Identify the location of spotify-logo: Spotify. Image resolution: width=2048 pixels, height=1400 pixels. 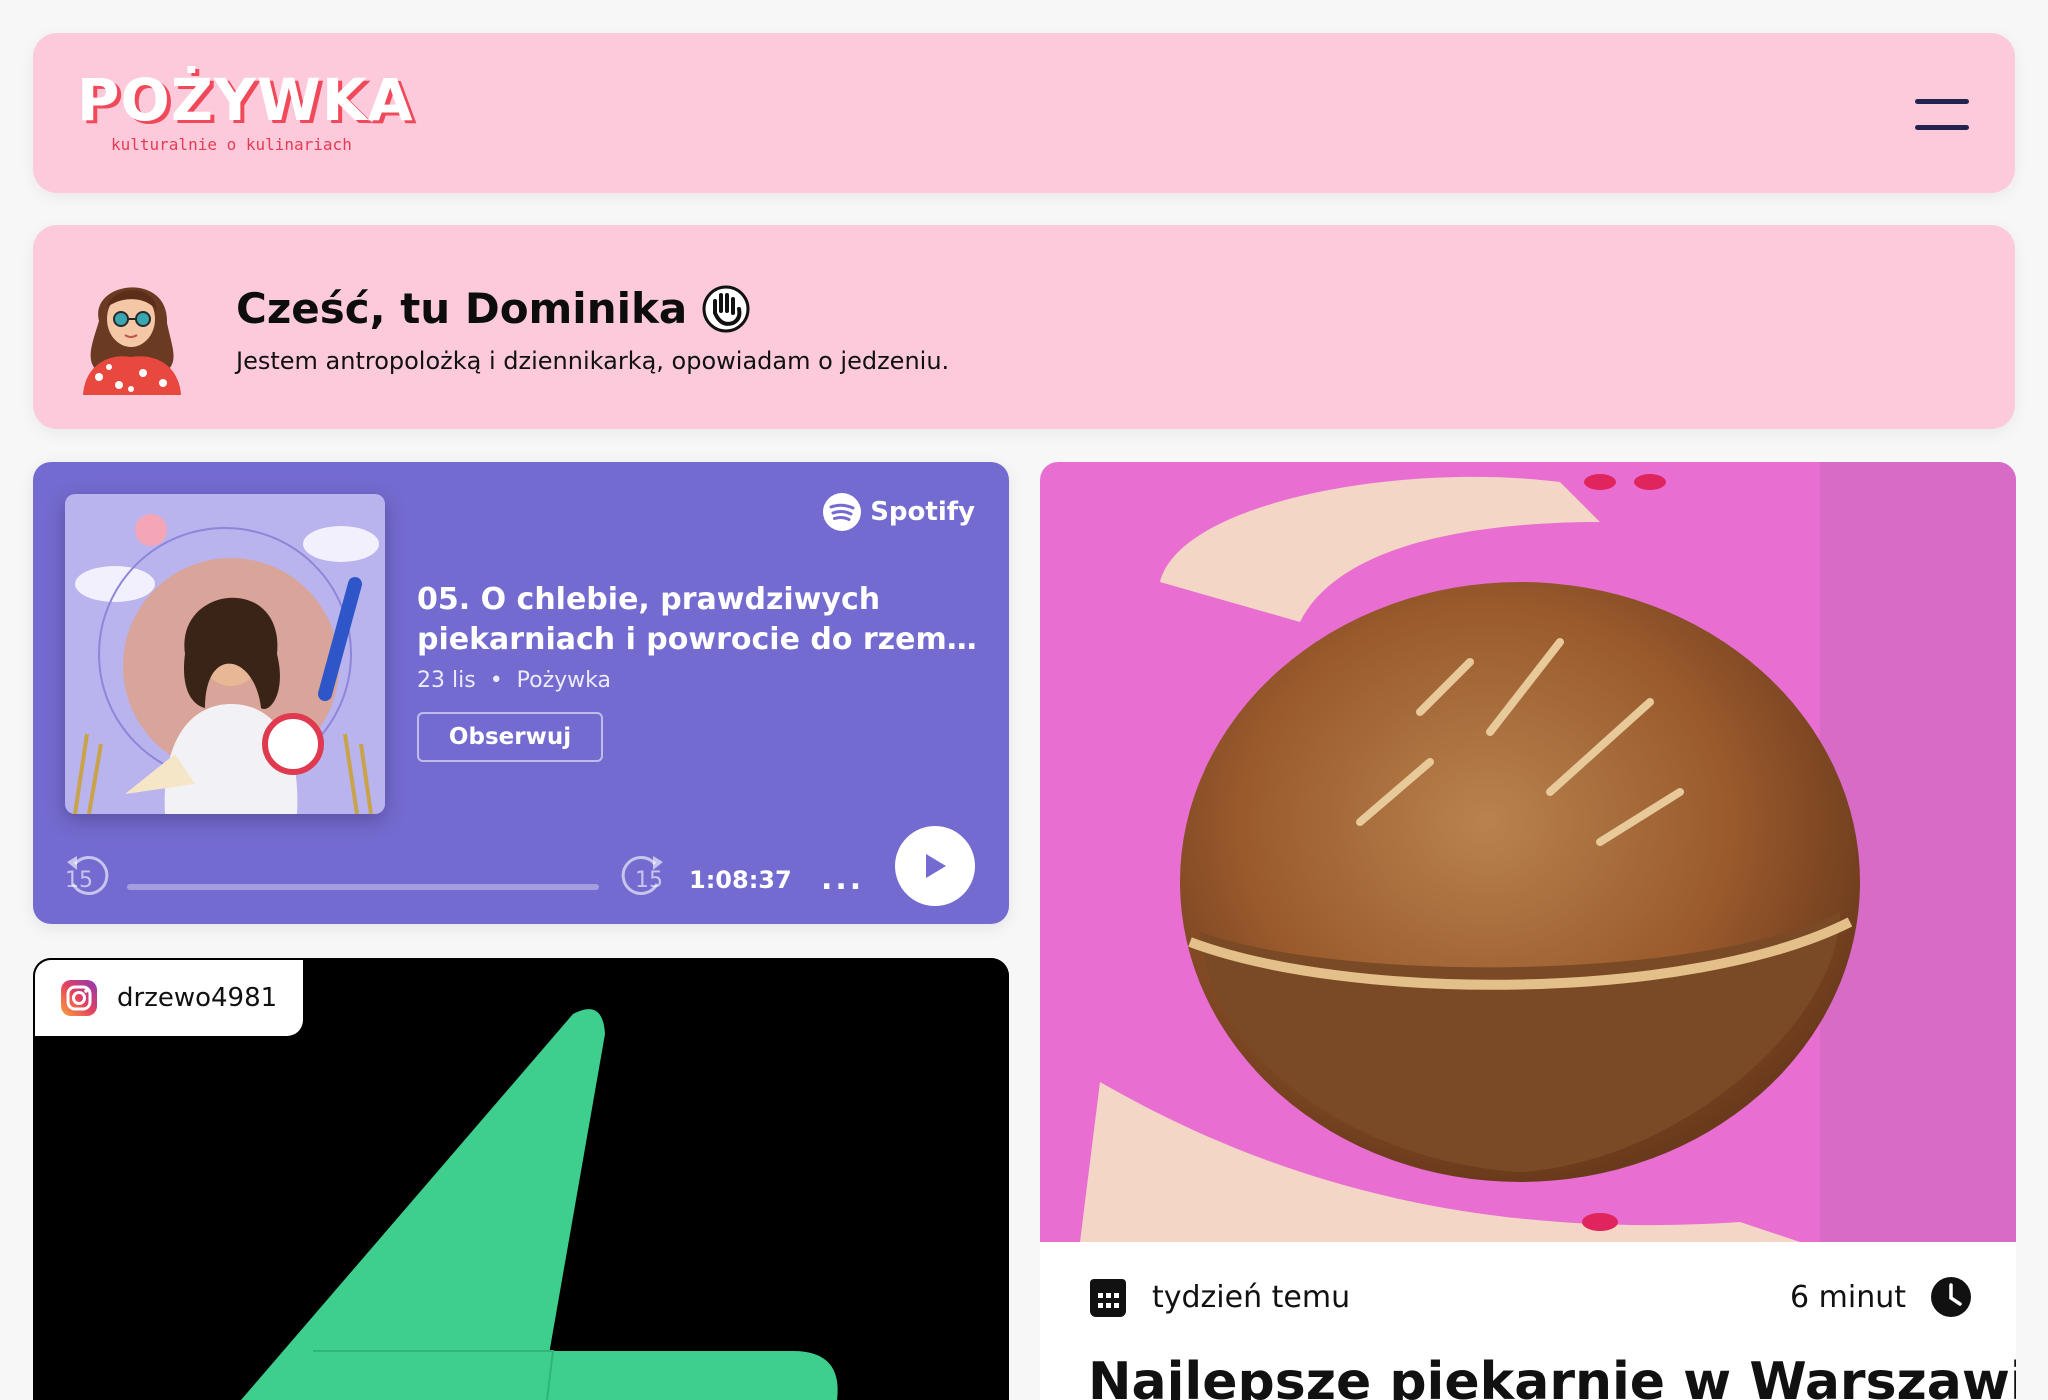
(898, 512).